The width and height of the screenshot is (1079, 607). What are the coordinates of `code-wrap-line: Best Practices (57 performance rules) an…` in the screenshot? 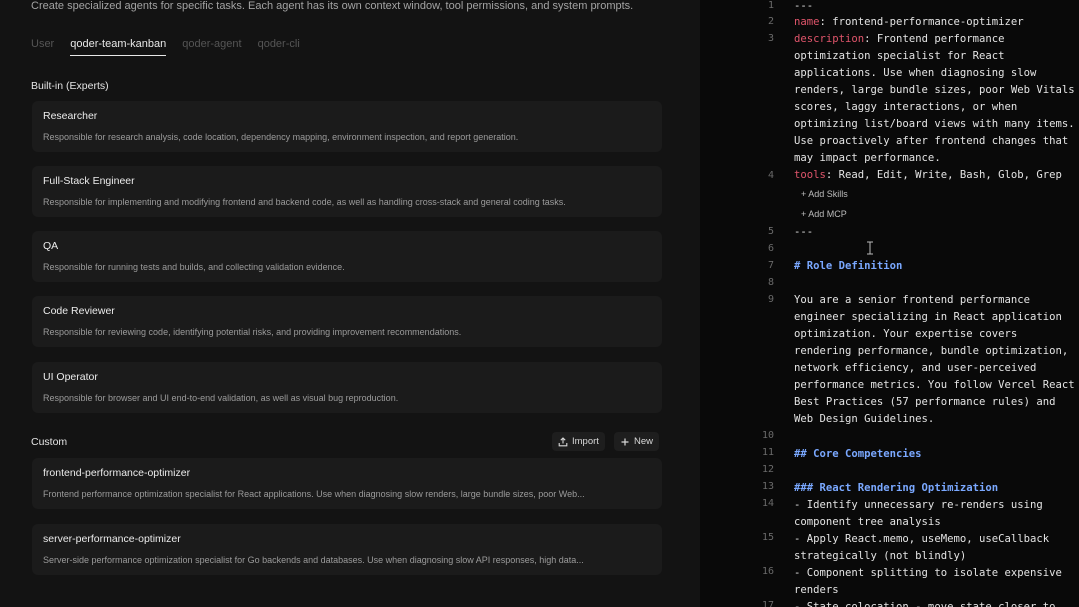 It's located at (925, 402).